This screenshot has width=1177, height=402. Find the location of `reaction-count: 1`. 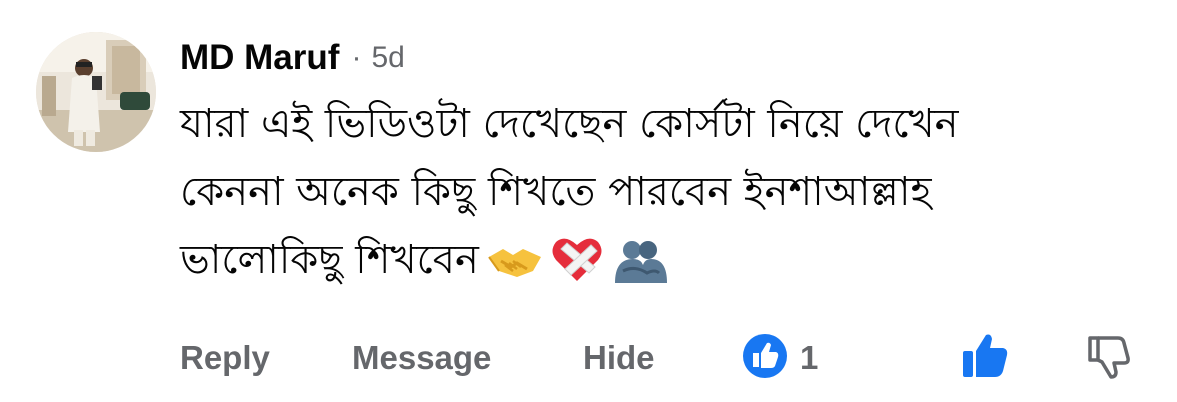

reaction-count: 1 is located at coordinates (809, 357).